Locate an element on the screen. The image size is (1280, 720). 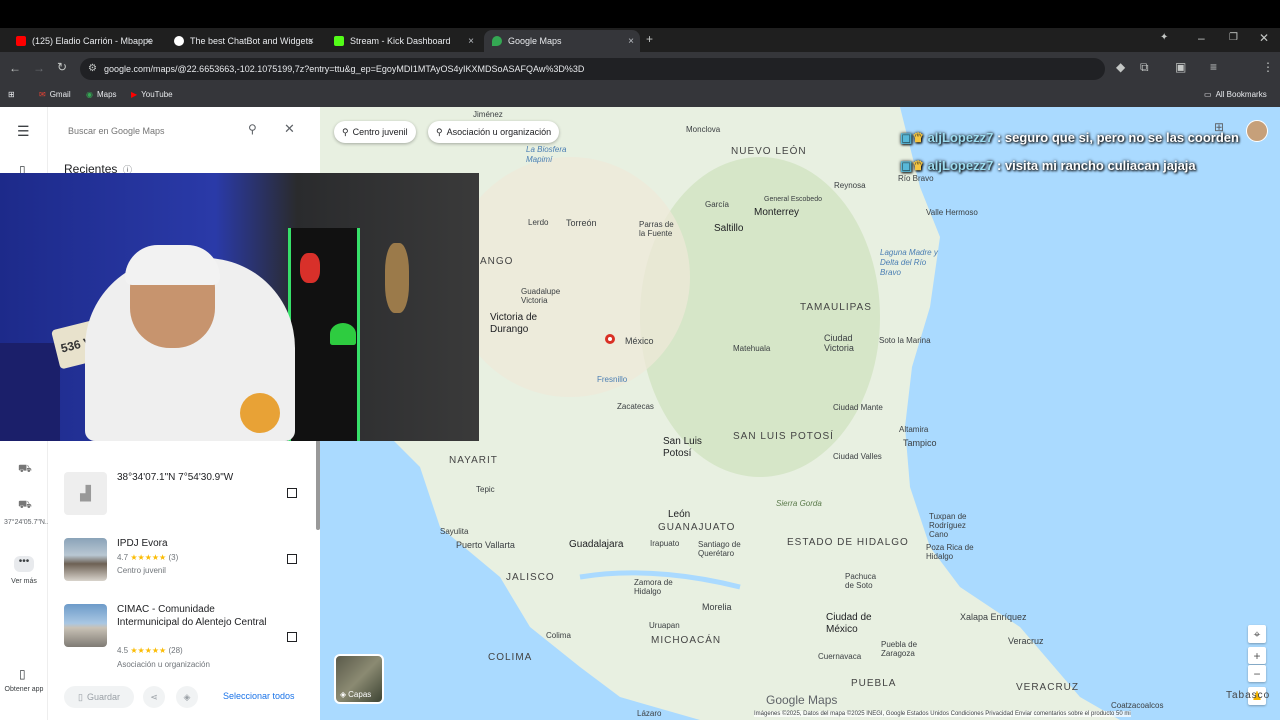
search-icon: ⚲ is located at coordinates (252, 129).